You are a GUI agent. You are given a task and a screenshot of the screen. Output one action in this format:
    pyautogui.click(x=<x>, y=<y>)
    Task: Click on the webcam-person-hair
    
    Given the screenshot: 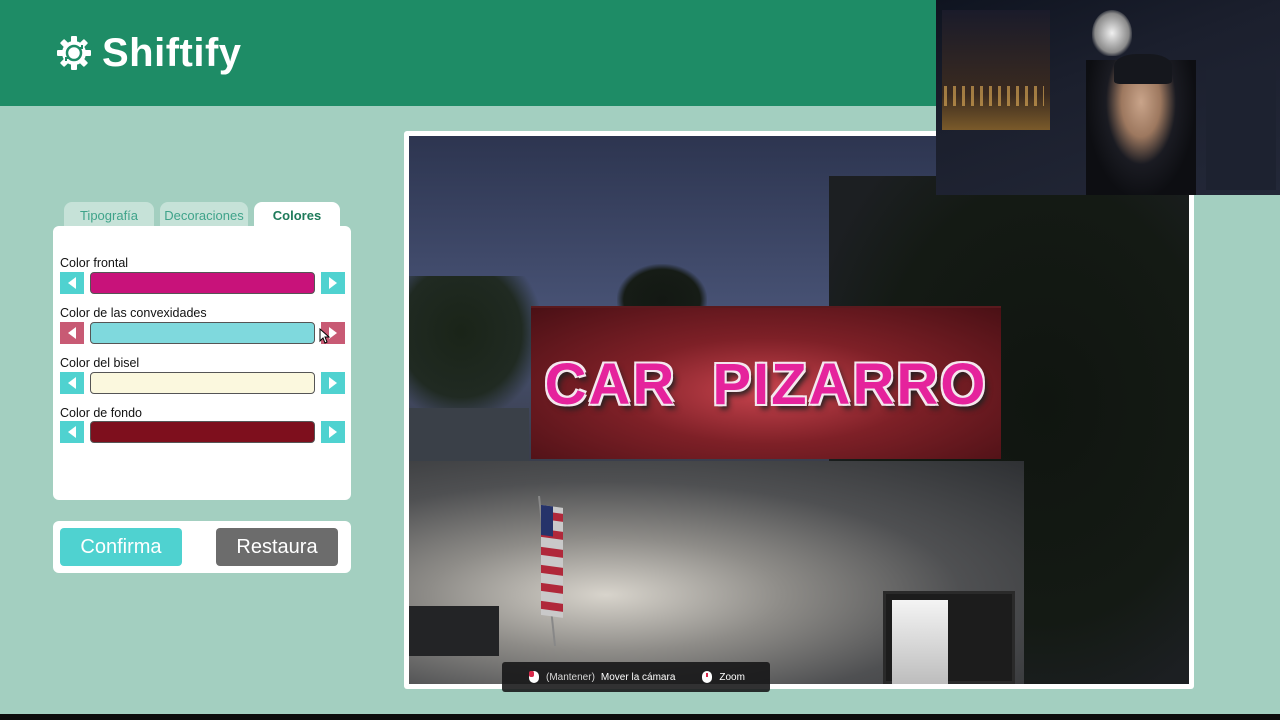 What is the action you would take?
    pyautogui.click(x=1143, y=69)
    